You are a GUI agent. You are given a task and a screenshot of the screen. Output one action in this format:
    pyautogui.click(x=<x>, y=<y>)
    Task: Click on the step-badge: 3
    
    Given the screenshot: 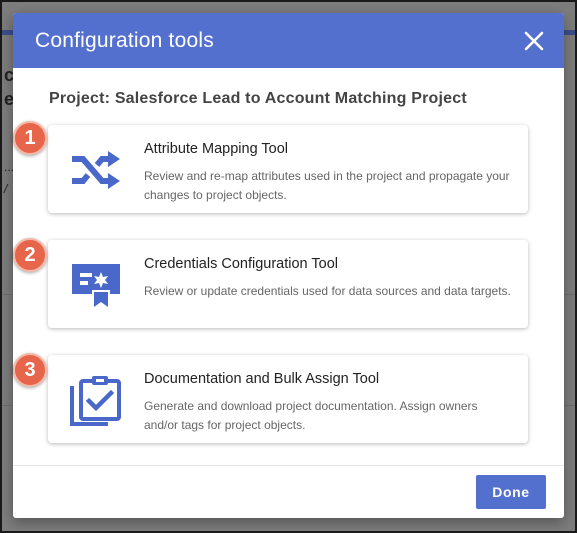 What is the action you would take?
    pyautogui.click(x=30, y=370)
    